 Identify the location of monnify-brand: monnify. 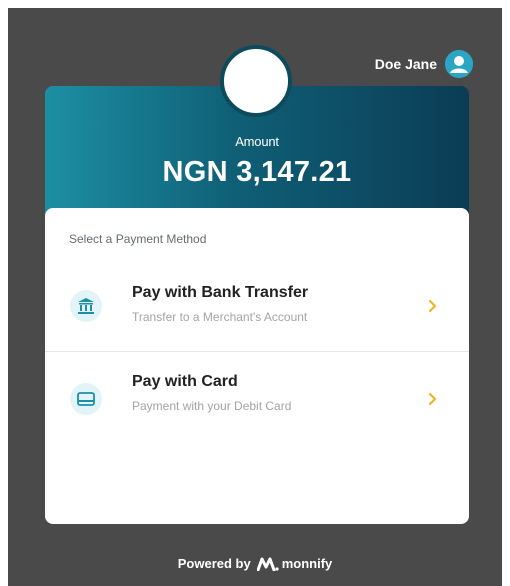
(294, 563).